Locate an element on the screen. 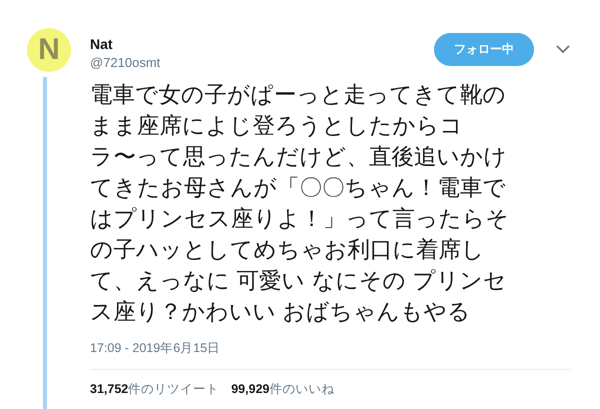 This screenshot has width=600, height=409. tweet-timestamp: 17:09 - 2019年6月15日 is located at coordinates (330, 355).